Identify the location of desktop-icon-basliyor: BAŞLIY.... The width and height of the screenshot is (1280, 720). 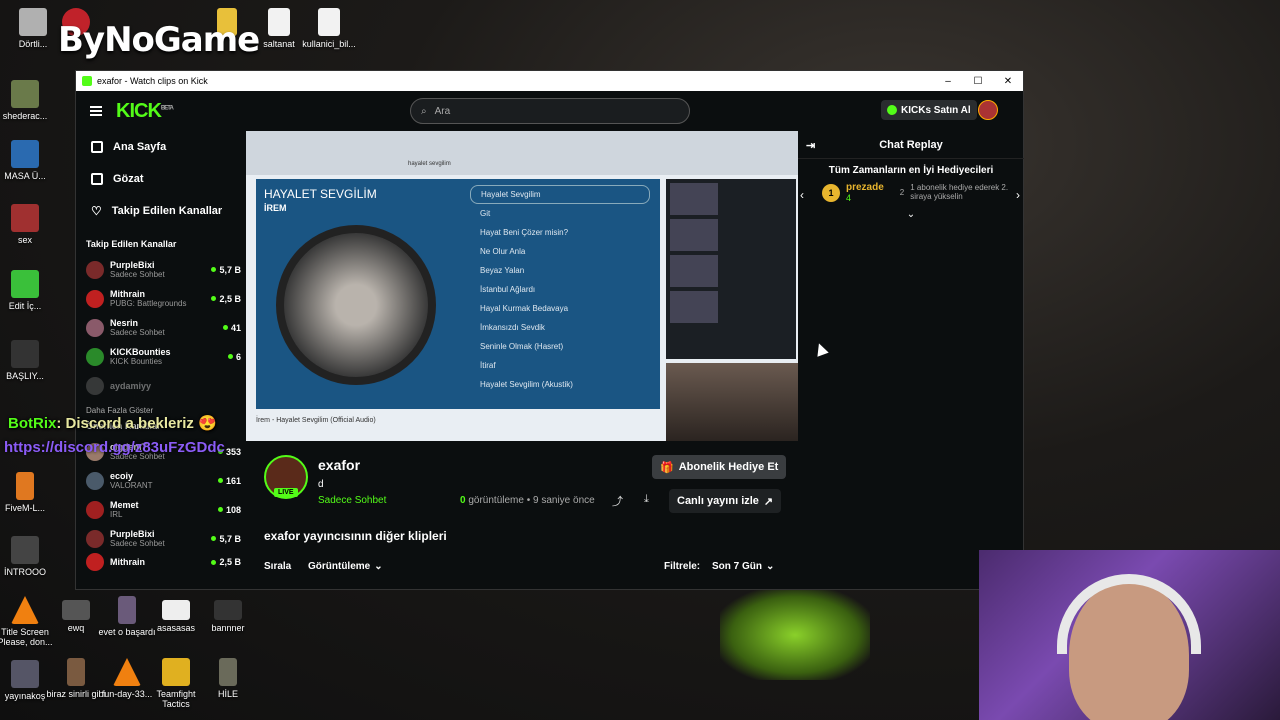
(28, 360).